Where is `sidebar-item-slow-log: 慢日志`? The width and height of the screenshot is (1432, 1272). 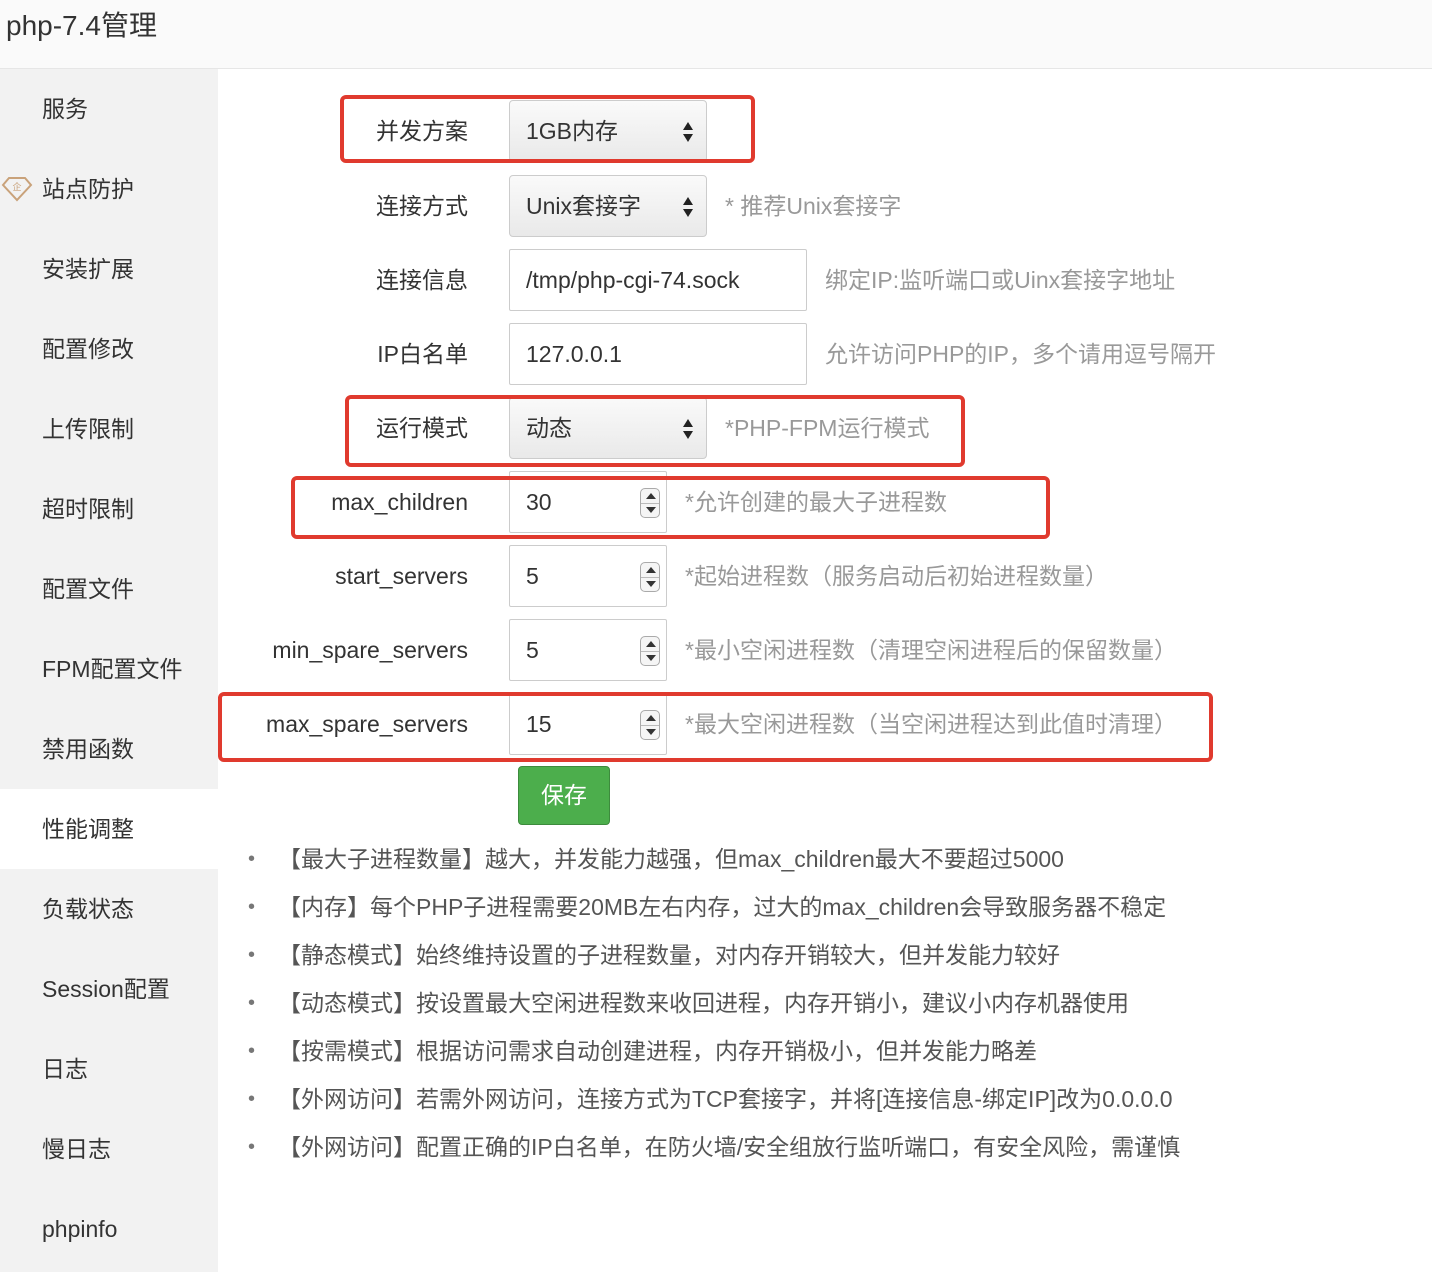 sidebar-item-slow-log: 慢日志 is located at coordinates (109, 1149).